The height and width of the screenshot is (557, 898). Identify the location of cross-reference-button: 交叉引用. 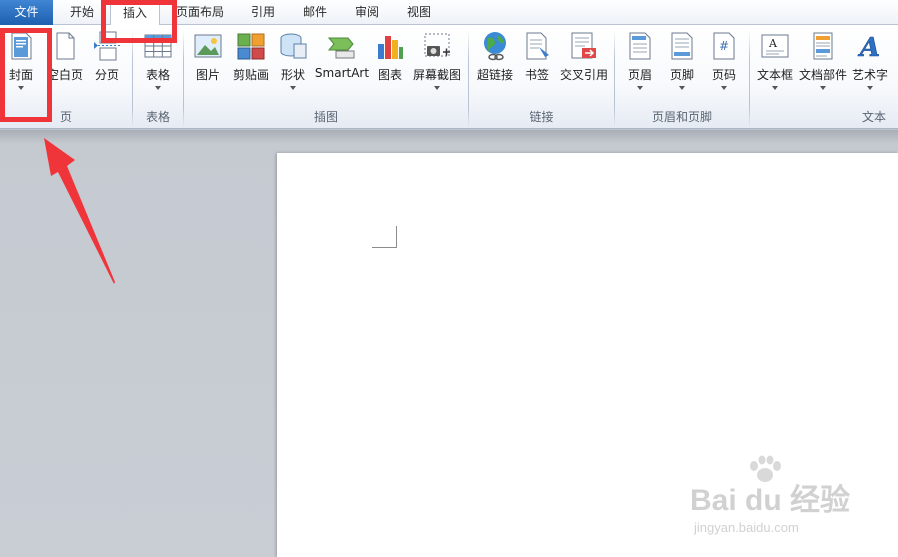
(584, 65).